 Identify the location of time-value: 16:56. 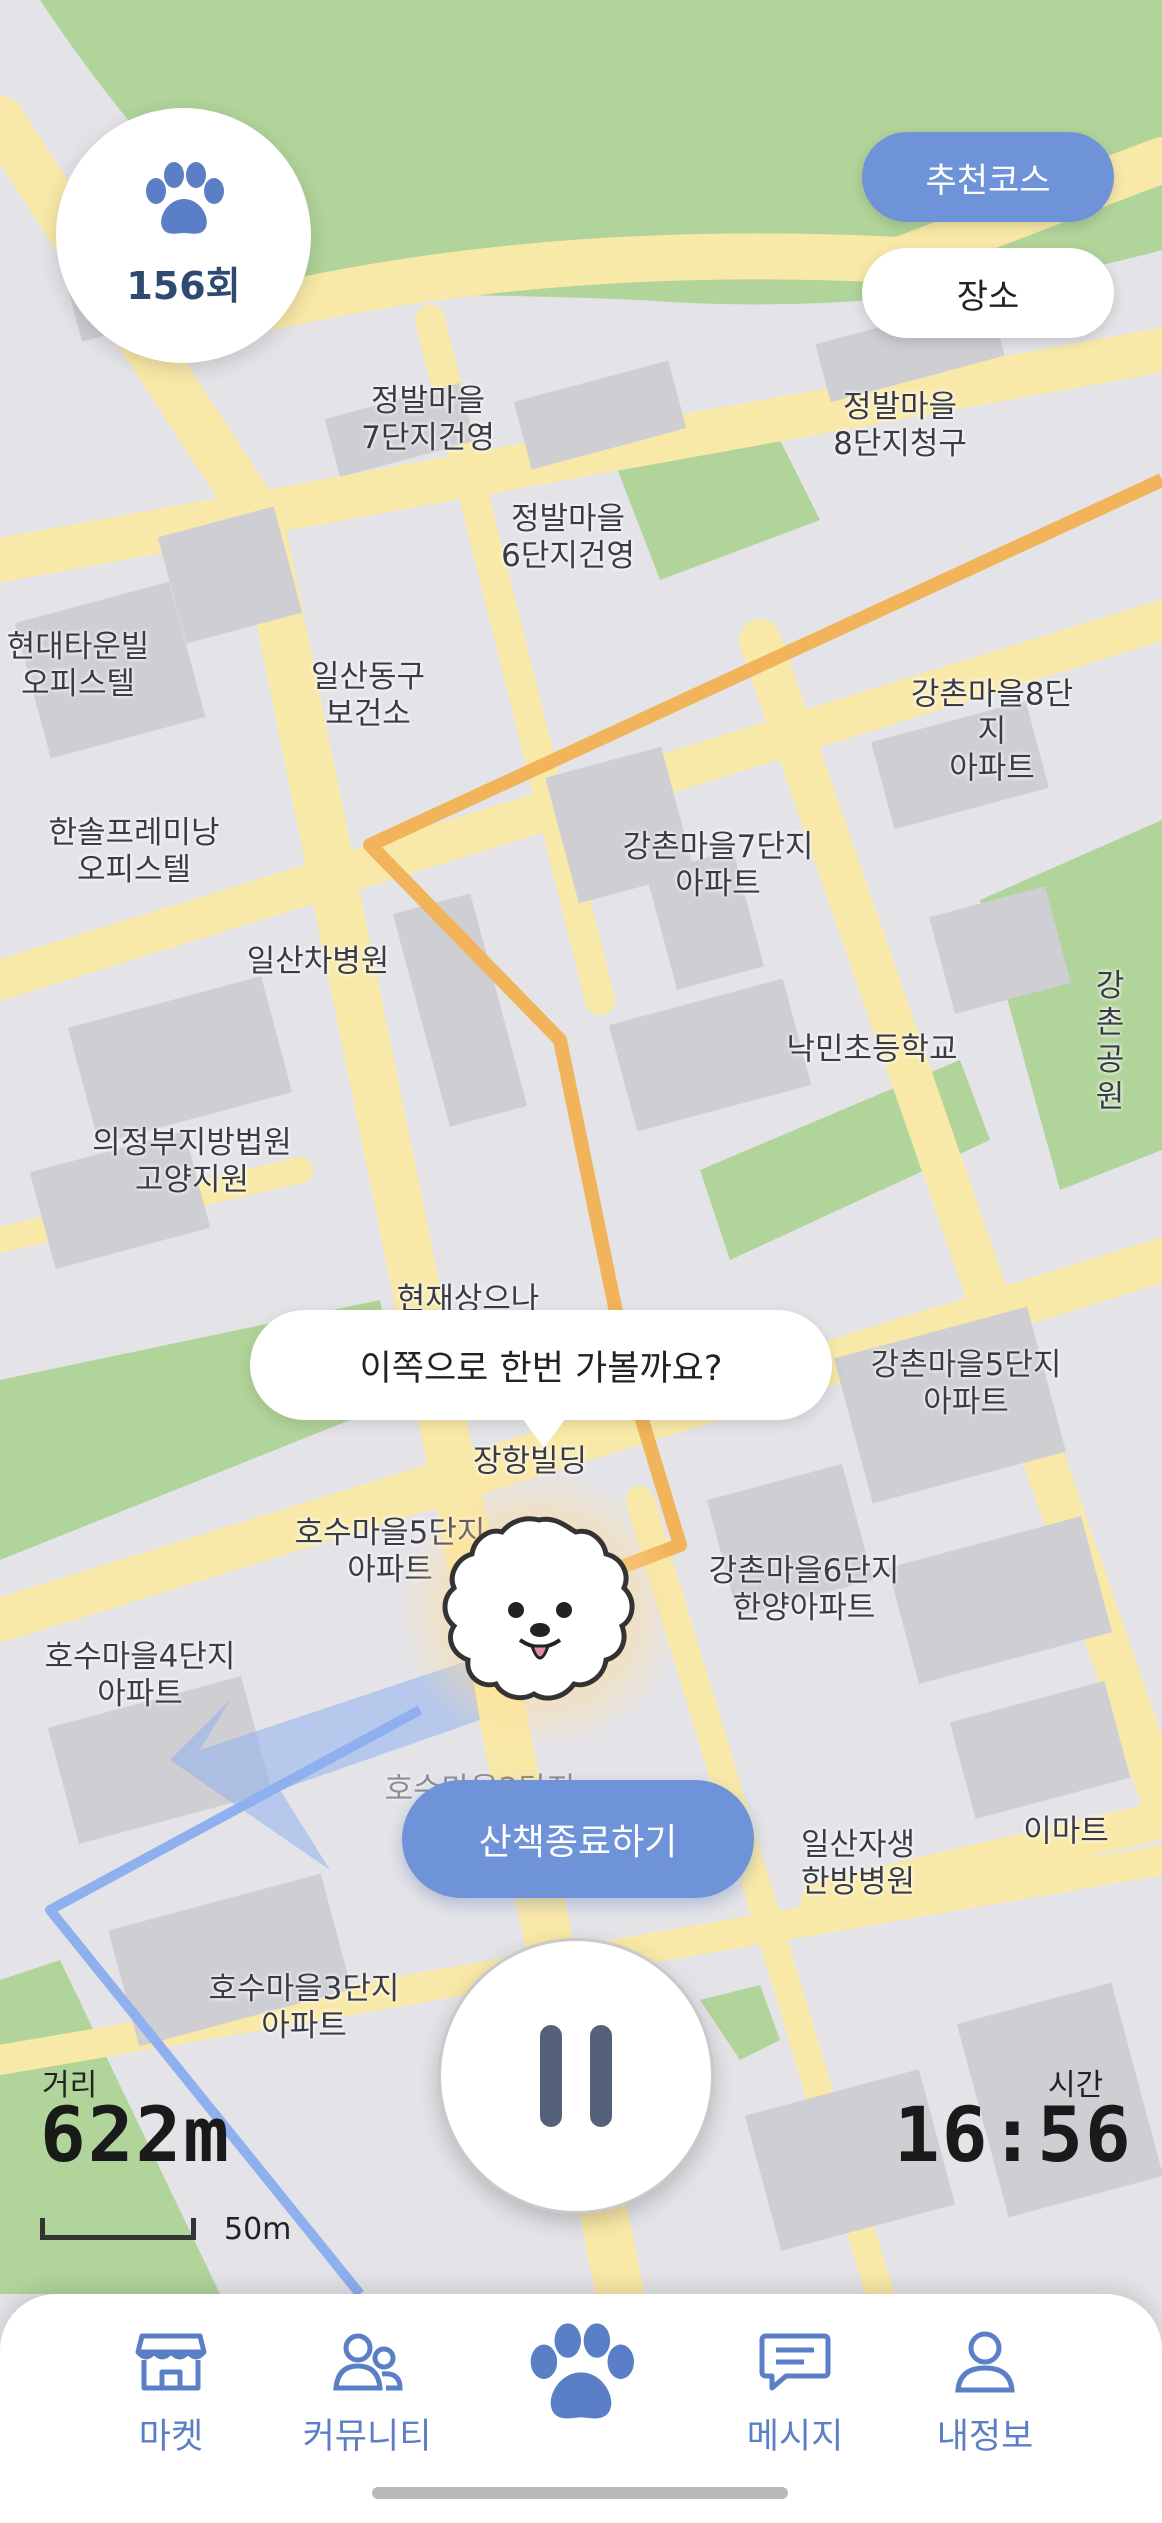
(1013, 2134).